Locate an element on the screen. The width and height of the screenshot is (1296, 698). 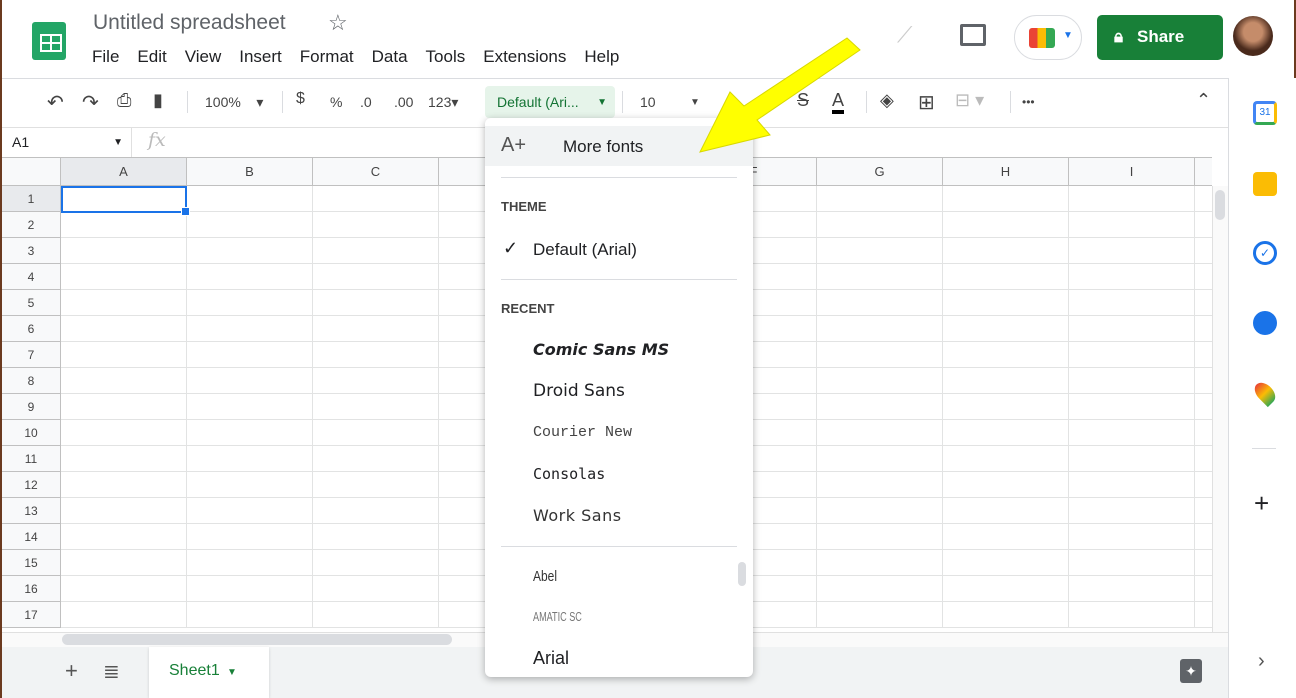
menu-format: Format is located at coordinates (331, 57).